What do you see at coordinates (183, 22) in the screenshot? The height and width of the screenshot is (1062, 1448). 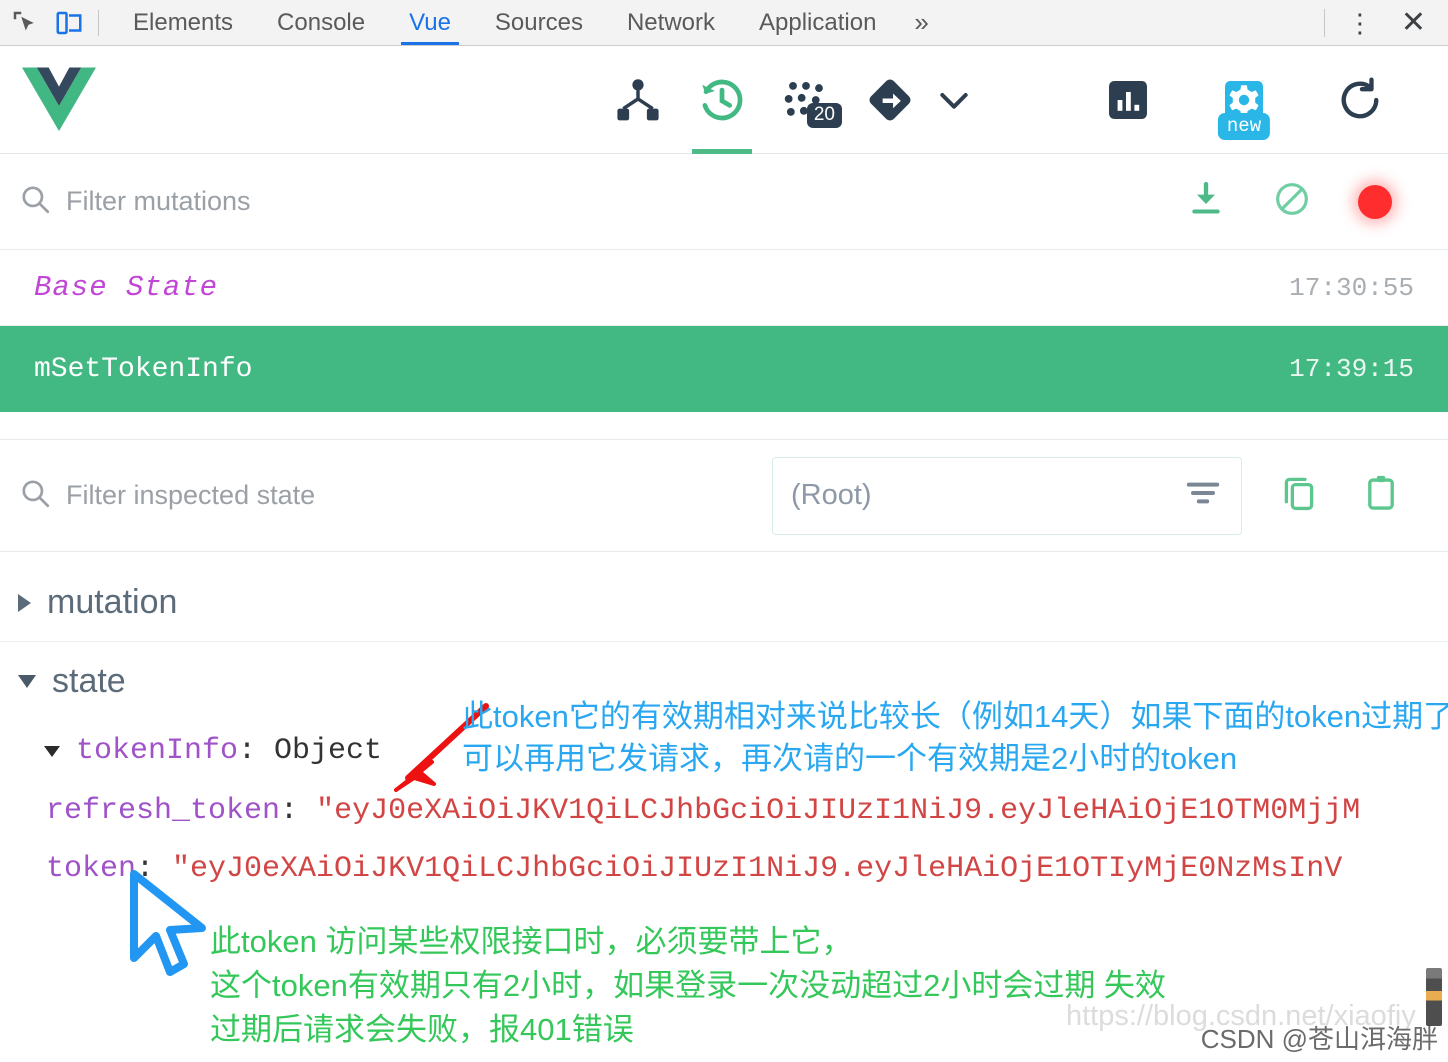 I see `tab-elements: Elements` at bounding box center [183, 22].